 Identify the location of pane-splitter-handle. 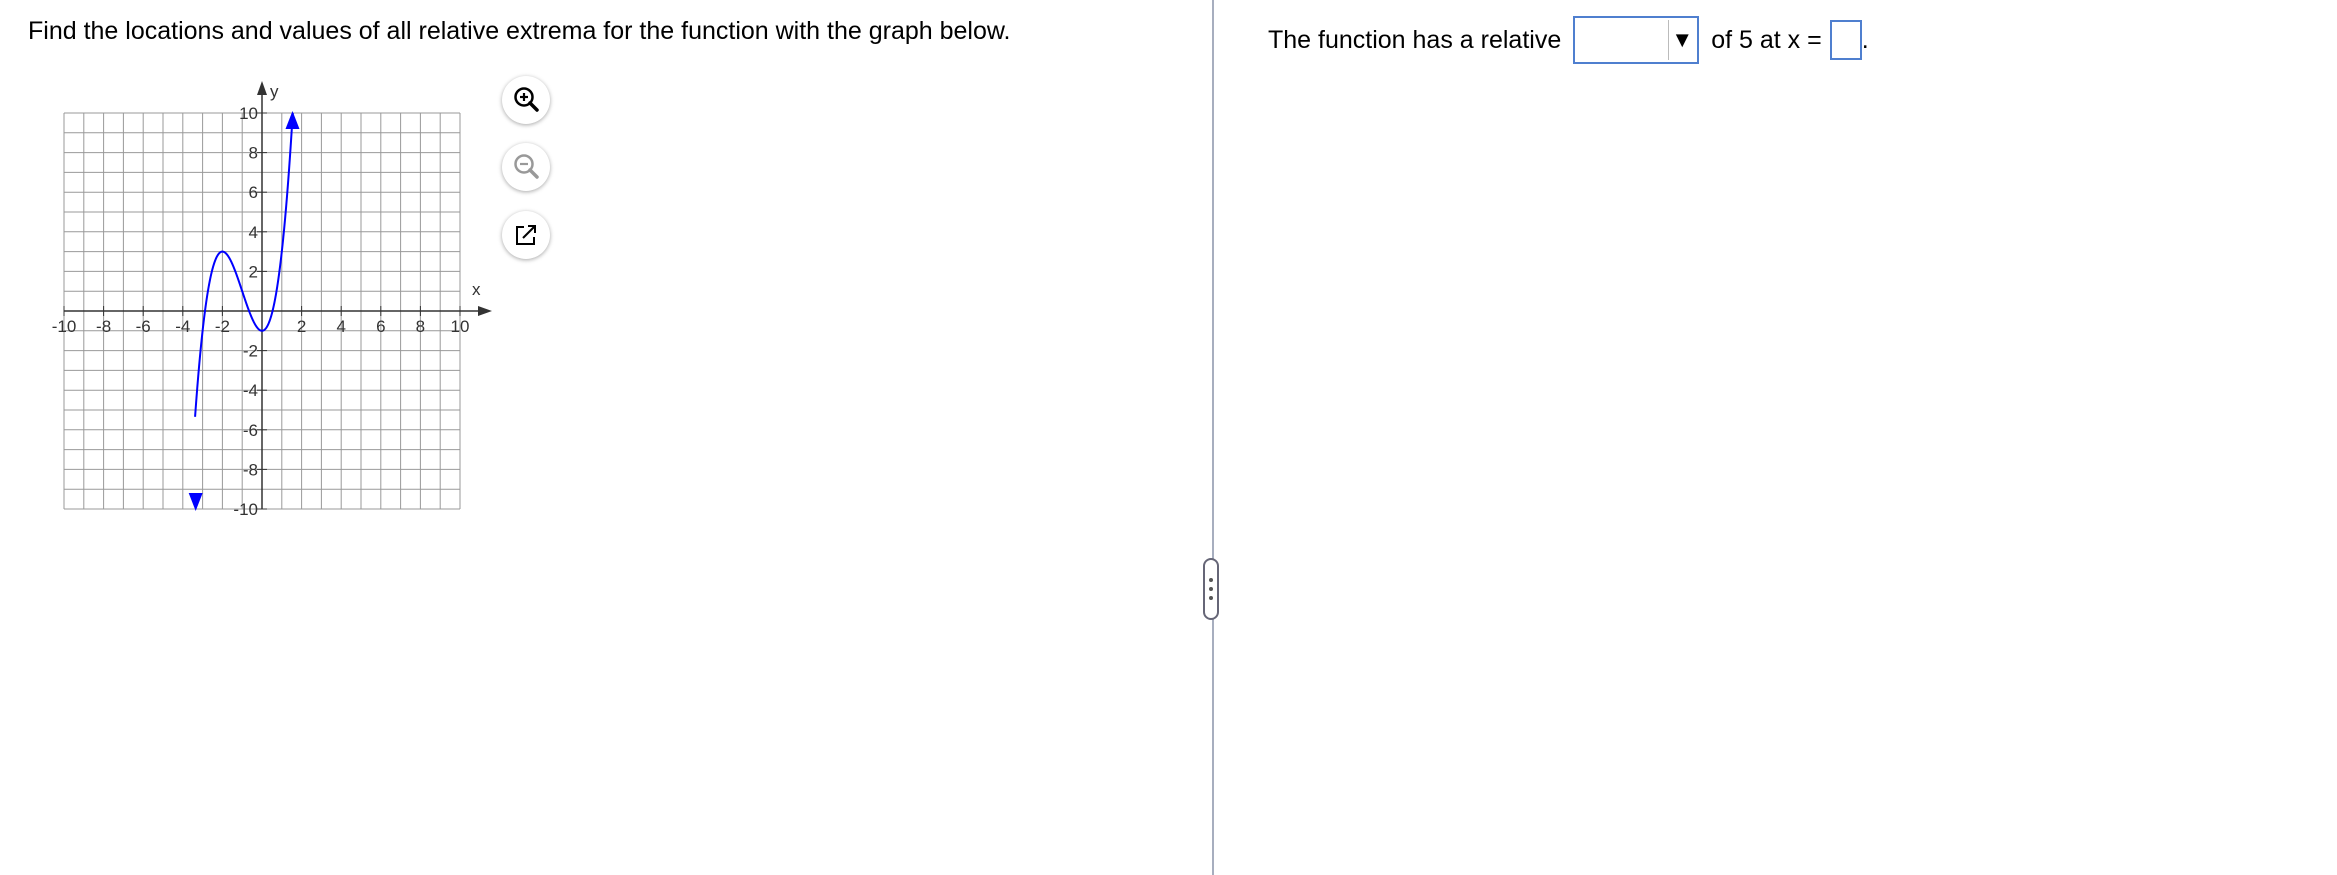
(1211, 589).